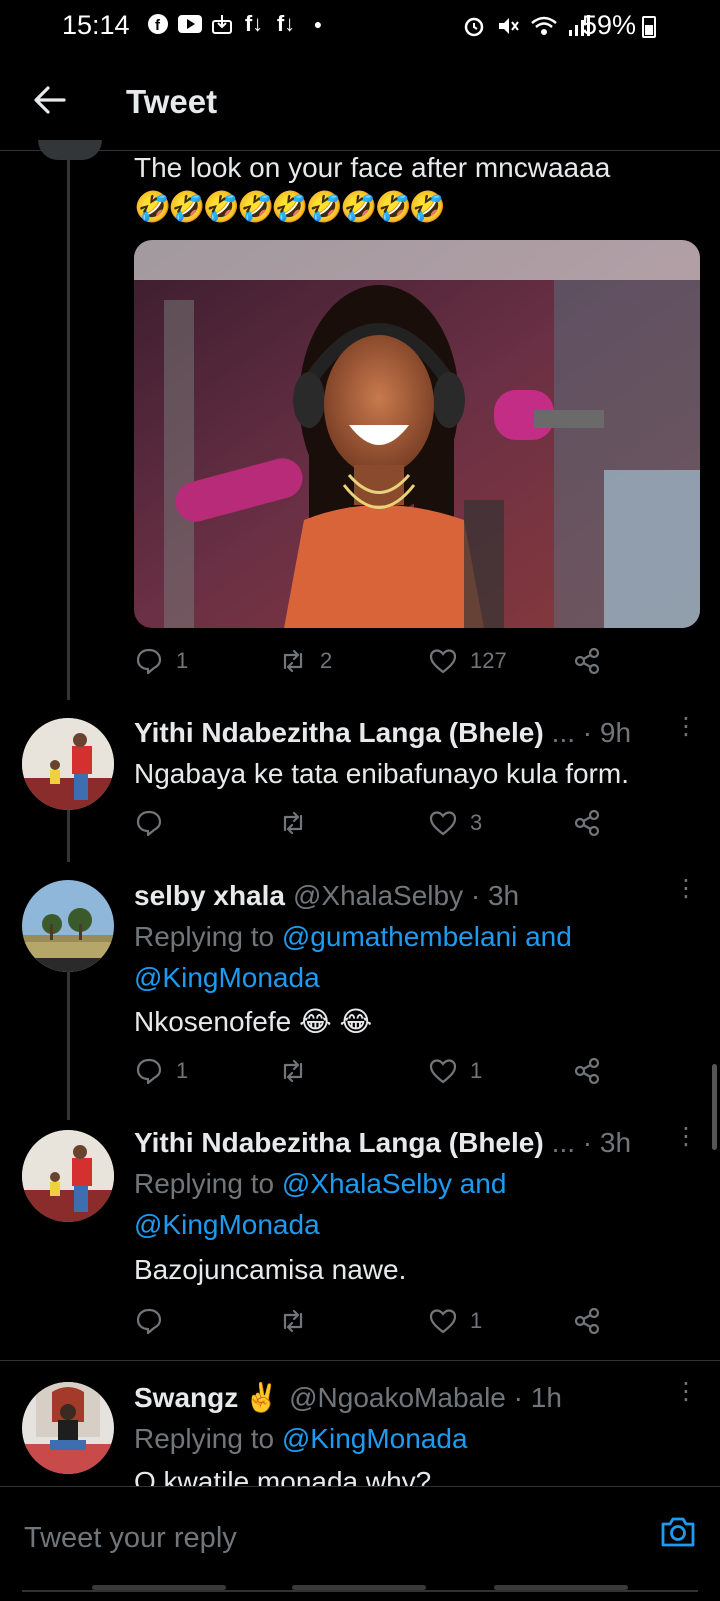 The width and height of the screenshot is (720, 1601). What do you see at coordinates (476, 822) in the screenshot?
I see `like-count: 3` at bounding box center [476, 822].